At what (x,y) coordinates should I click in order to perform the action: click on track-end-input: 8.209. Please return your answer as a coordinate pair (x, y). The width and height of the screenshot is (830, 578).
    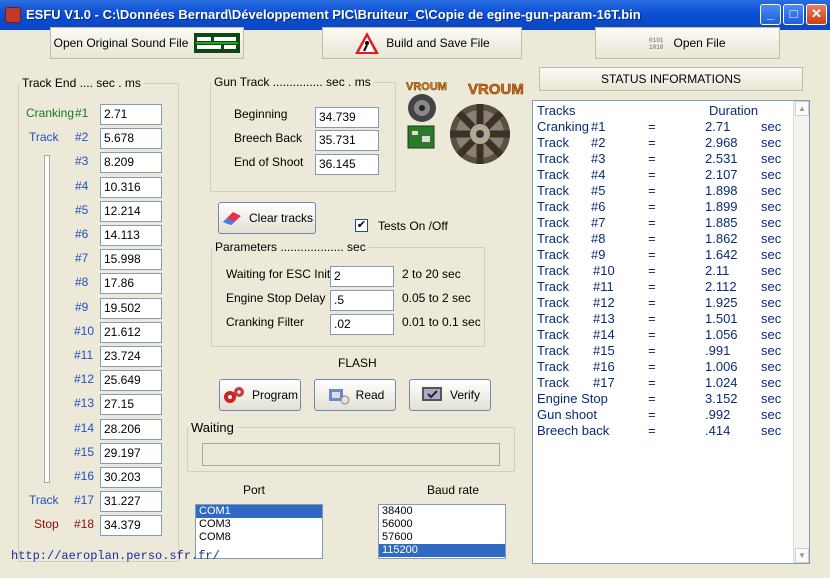
    Looking at the image, I should click on (131, 163).